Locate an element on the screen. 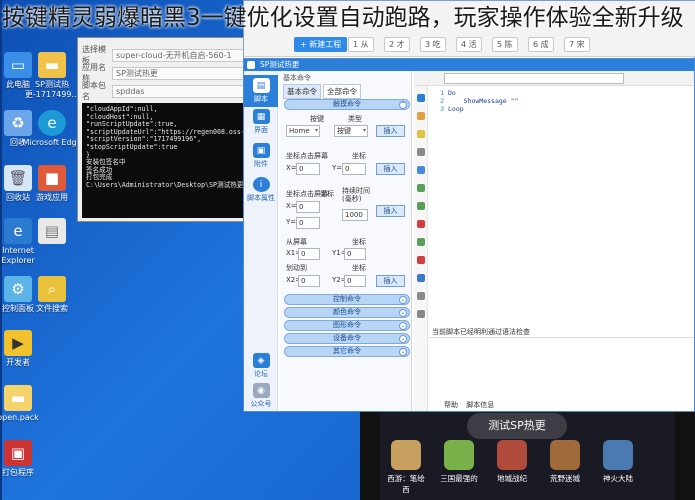  package-name-field: spddas is located at coordinates (178, 91).